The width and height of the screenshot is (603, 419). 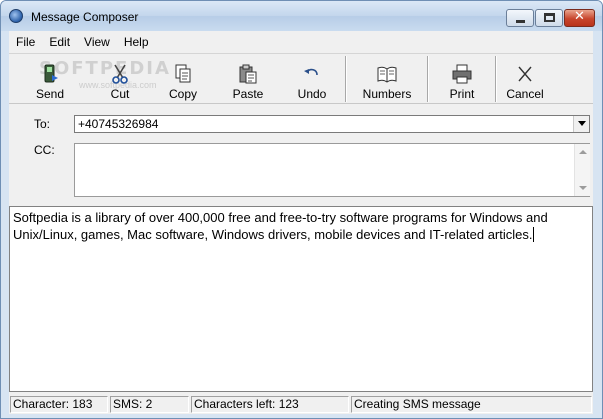 I want to click on maximize-icon, so click(x=549, y=17).